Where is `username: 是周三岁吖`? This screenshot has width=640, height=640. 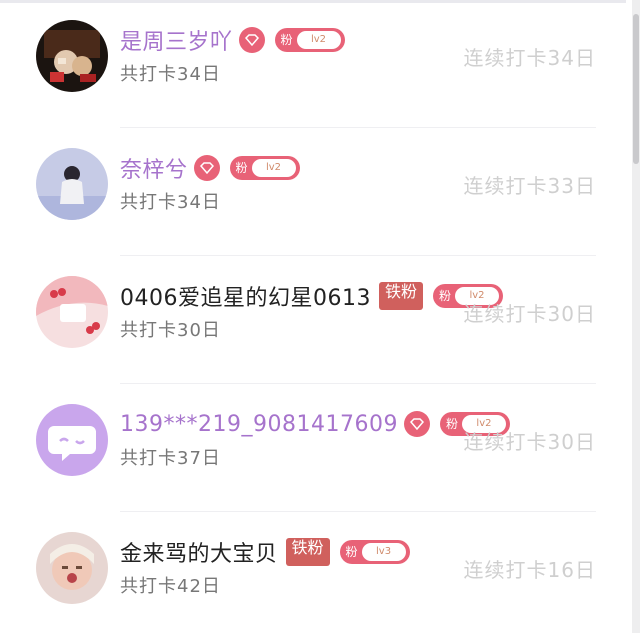
username: 是周三岁吖 is located at coordinates (176, 40).